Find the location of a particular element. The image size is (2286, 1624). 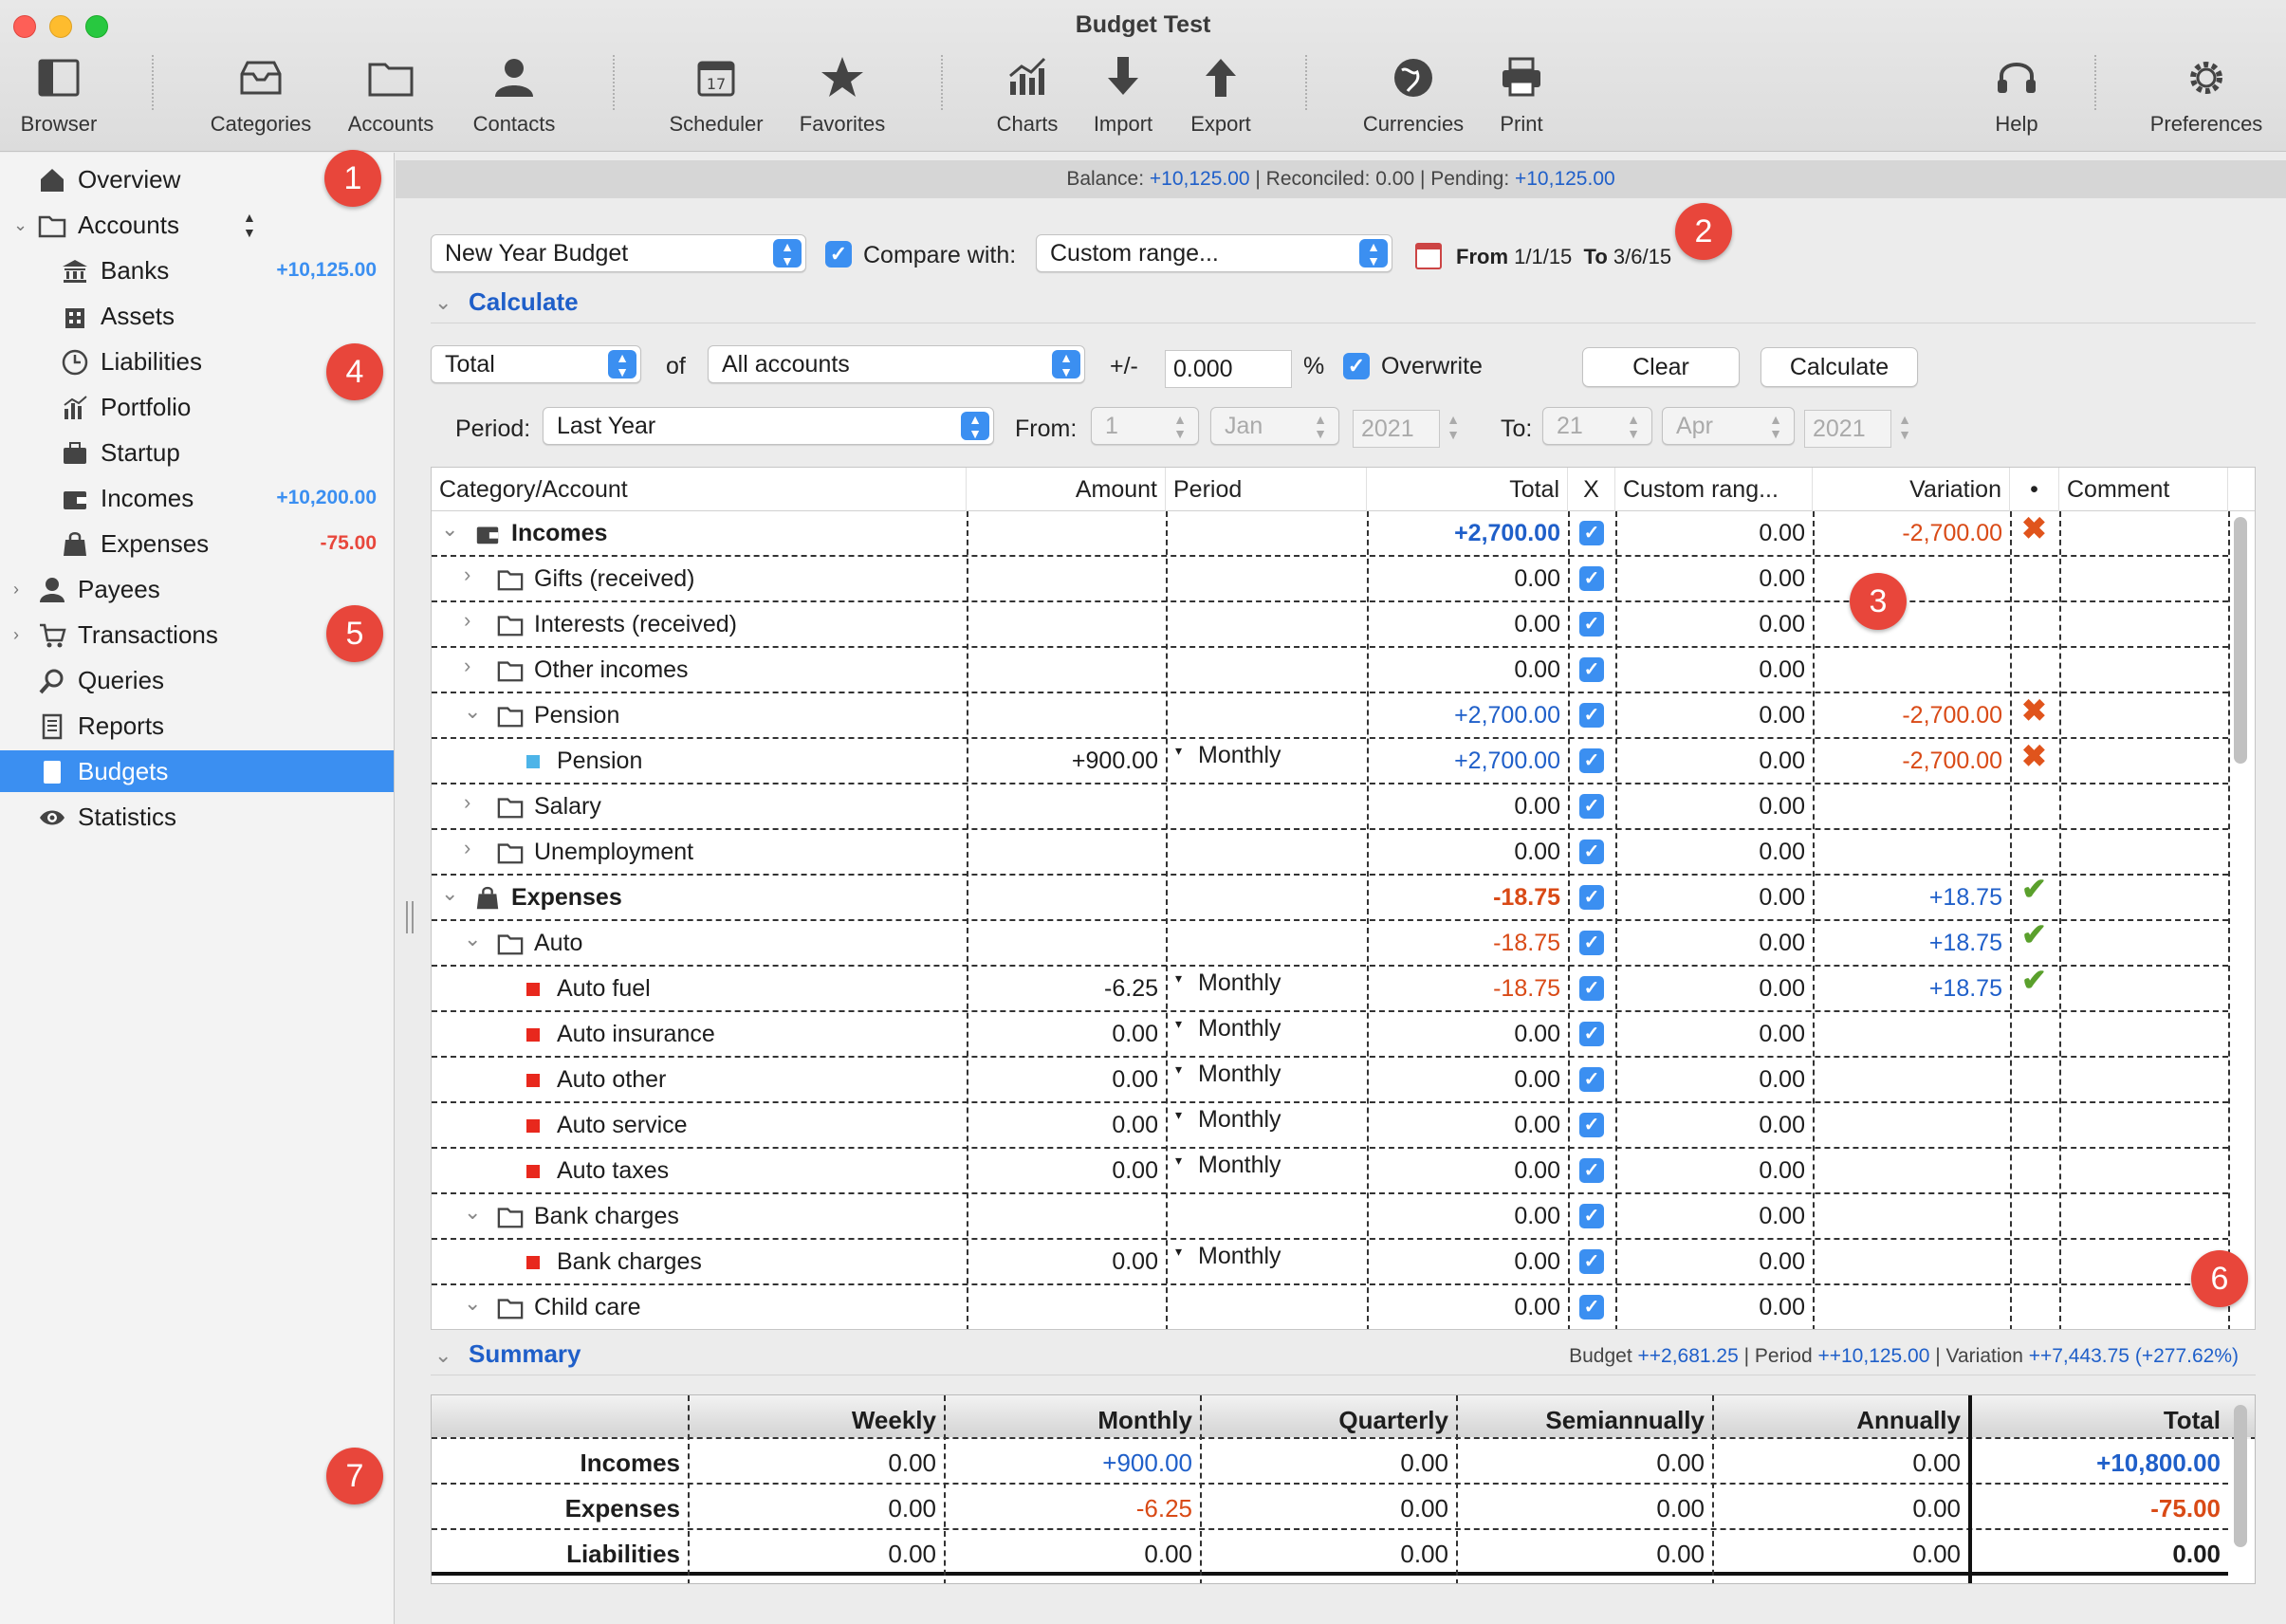

toolbar-accounts-button: Accounts is located at coordinates (391, 95).